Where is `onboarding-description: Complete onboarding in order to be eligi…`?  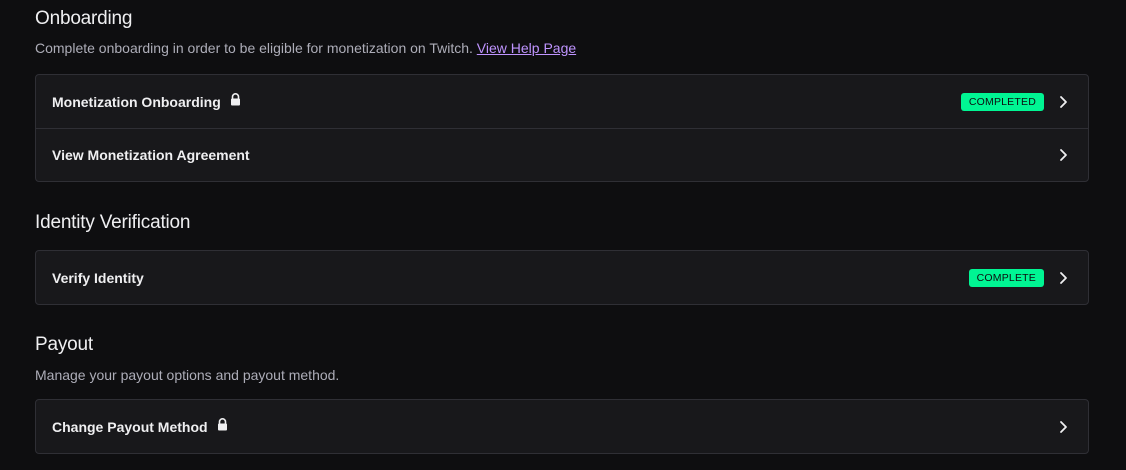 onboarding-description: Complete onboarding in order to be eligi… is located at coordinates (305, 48).